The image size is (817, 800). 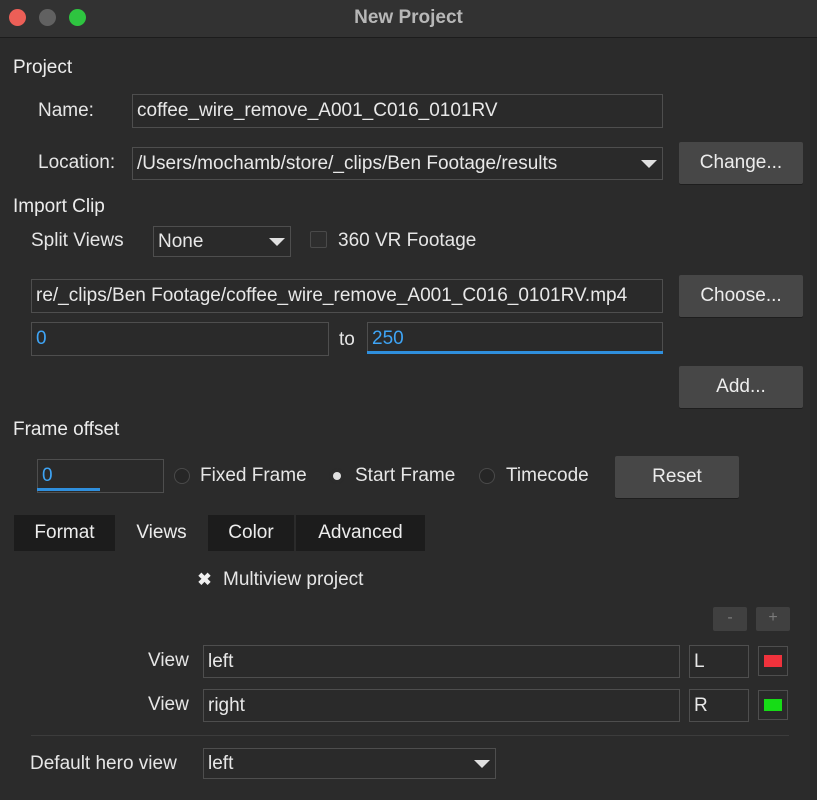 What do you see at coordinates (730, 619) in the screenshot?
I see `remove-view-button: -` at bounding box center [730, 619].